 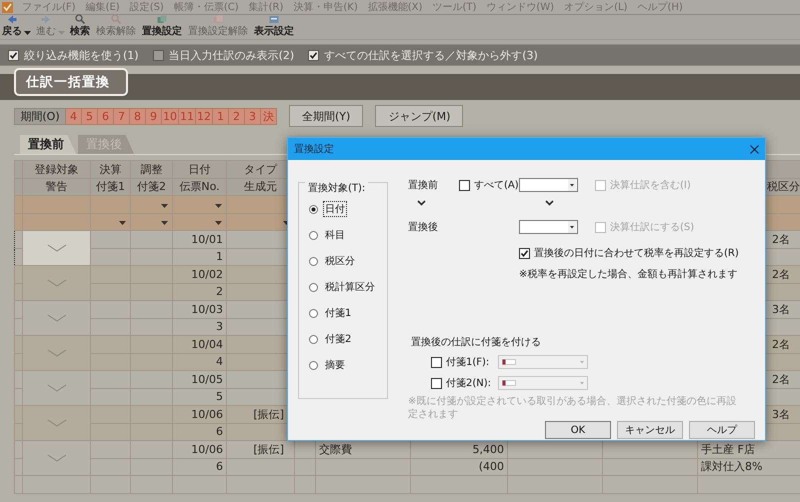 What do you see at coordinates (496, 185) in the screenshot?
I see `checkbox-label: すべて(A)` at bounding box center [496, 185].